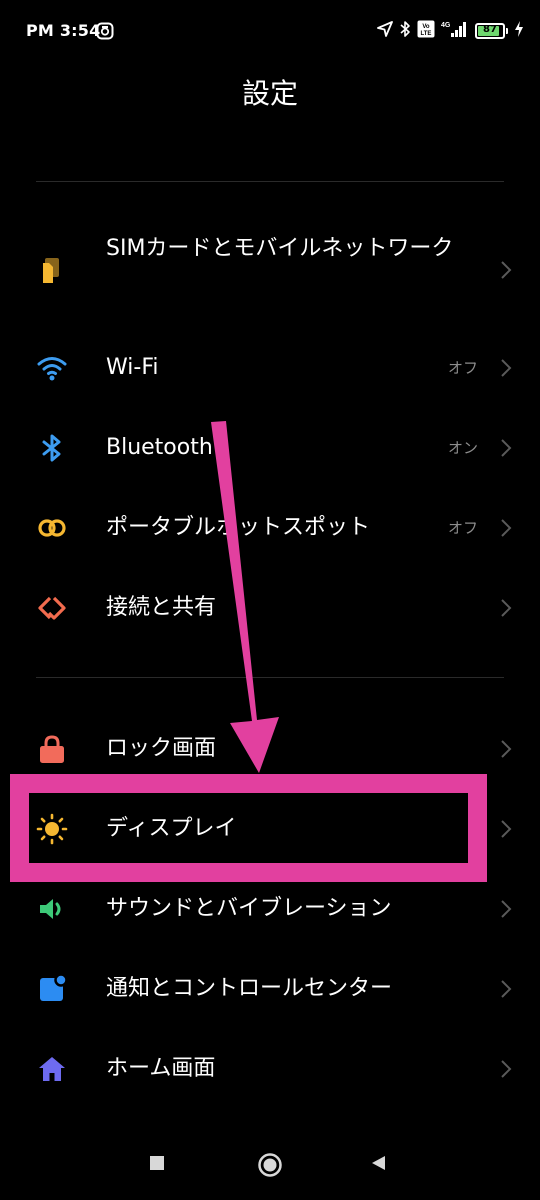  Describe the element at coordinates (52, 989) in the screenshot. I see `notification-icon` at that location.